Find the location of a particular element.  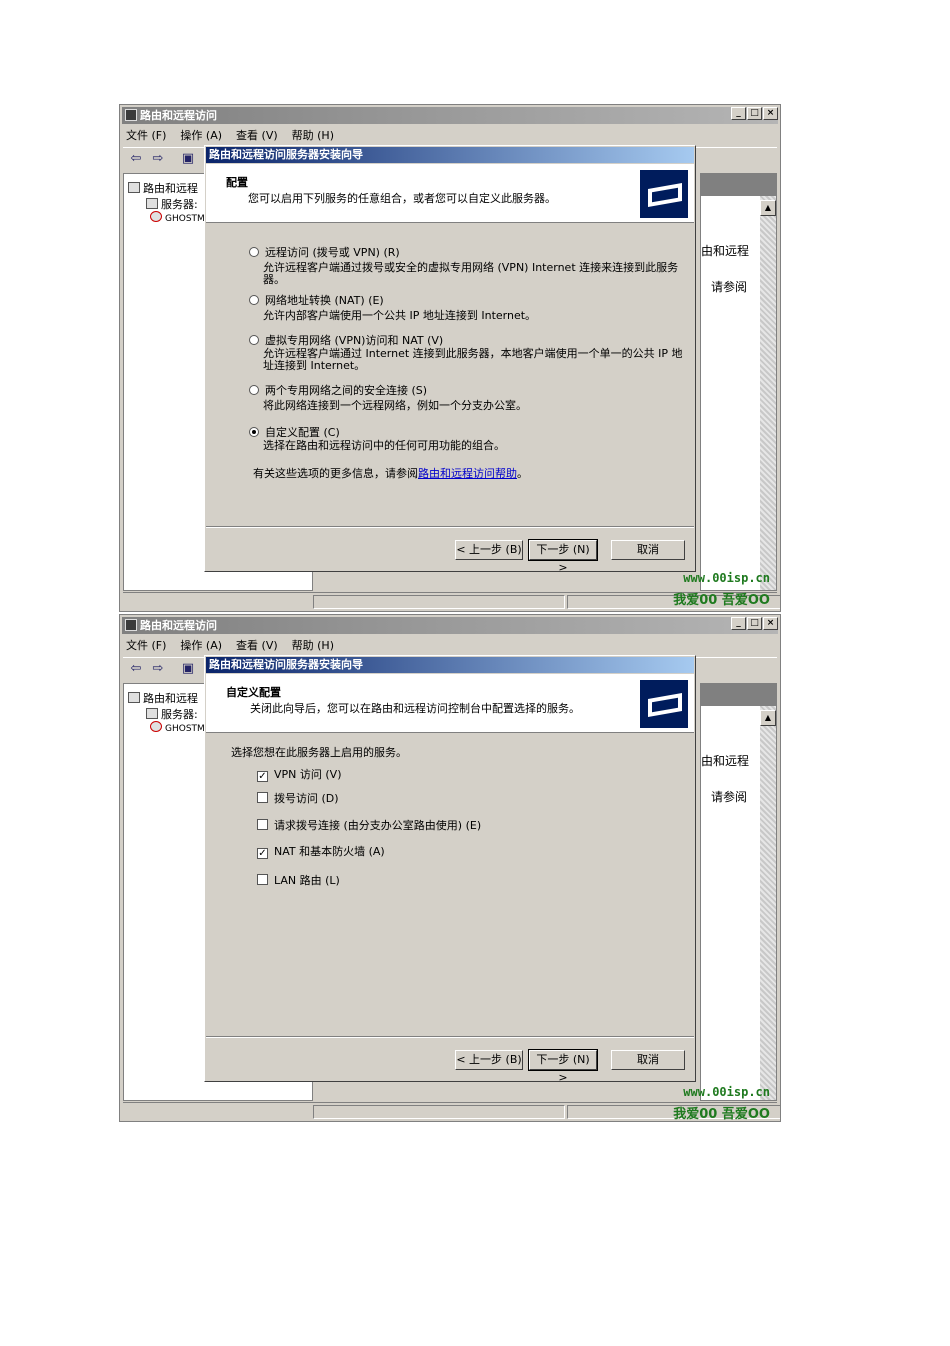

service-nat-firewall: ✓ NAT 和基本防火墙 (A) is located at coordinates (321, 851).